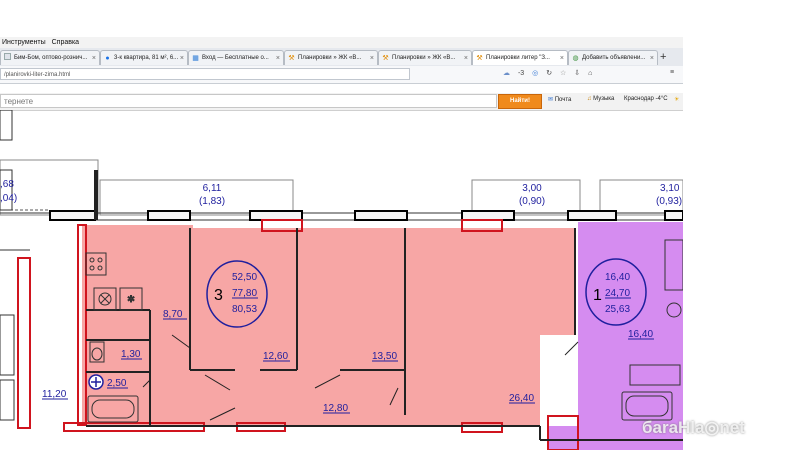  Describe the element at coordinates (640, 334) in the screenshot. I see `room-area-apt1: 16,40` at that location.